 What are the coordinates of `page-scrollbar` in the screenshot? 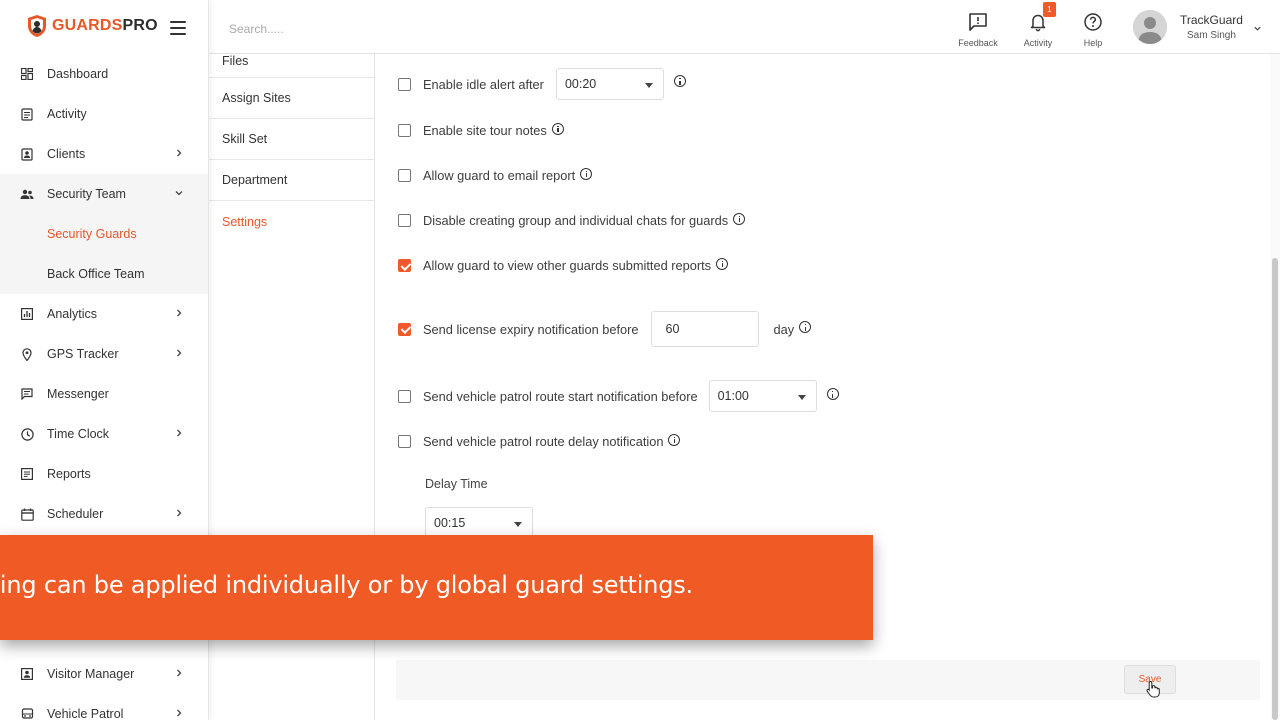 It's located at (1275, 387).